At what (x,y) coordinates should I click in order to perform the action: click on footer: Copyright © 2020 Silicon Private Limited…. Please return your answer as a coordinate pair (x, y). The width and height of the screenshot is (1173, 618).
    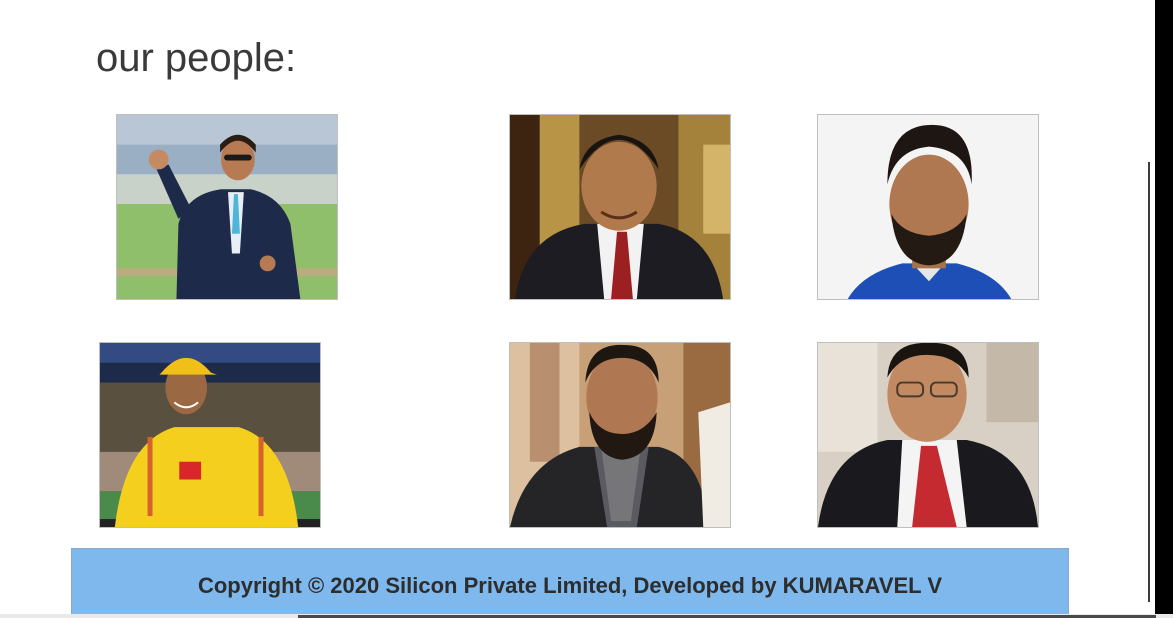
    Looking at the image, I should click on (570, 582).